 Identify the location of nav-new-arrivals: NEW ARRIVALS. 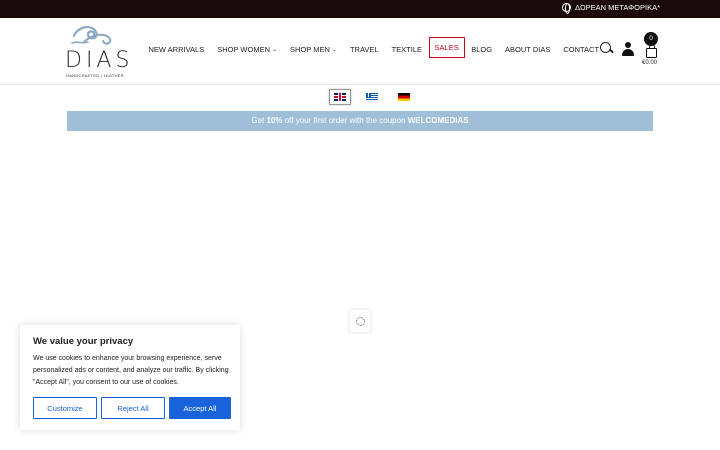
(176, 49).